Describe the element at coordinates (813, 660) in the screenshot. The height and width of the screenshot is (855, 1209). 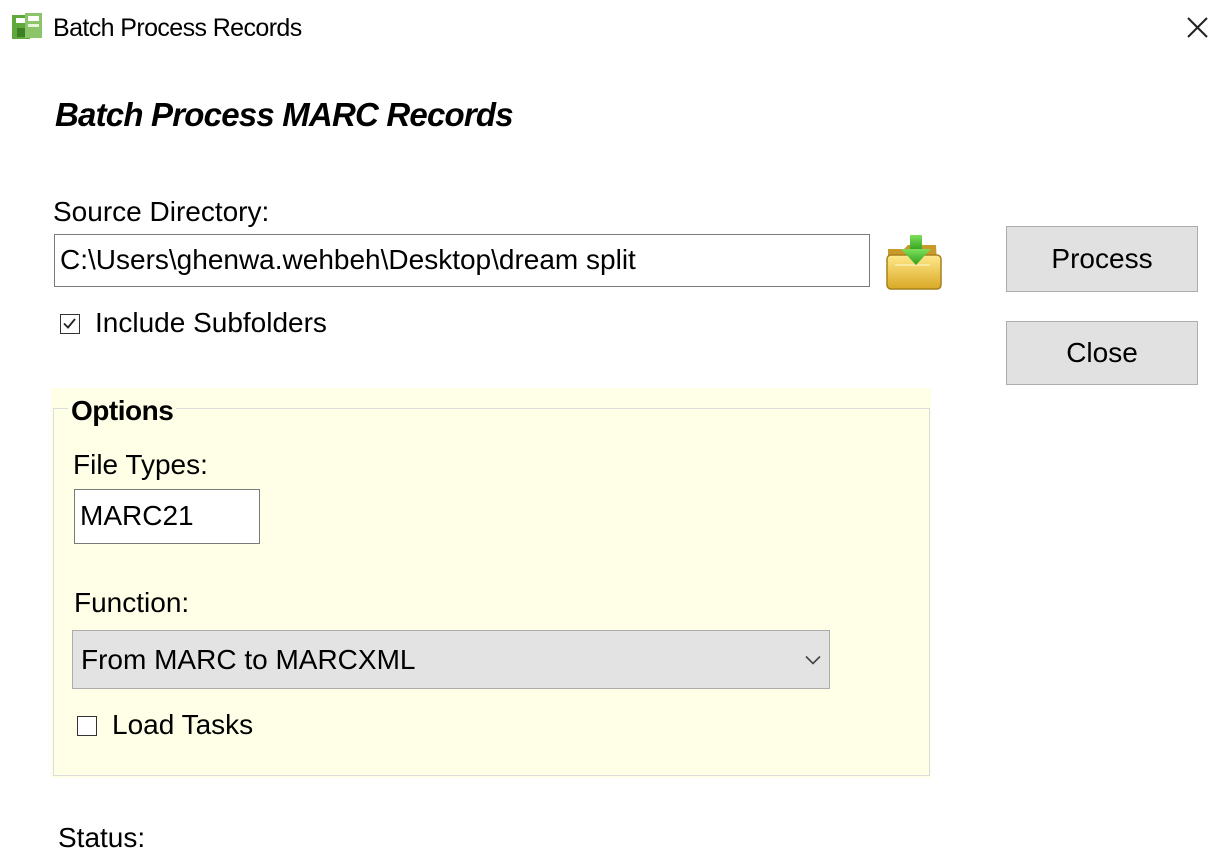
I see `chevron-down-icon` at that location.